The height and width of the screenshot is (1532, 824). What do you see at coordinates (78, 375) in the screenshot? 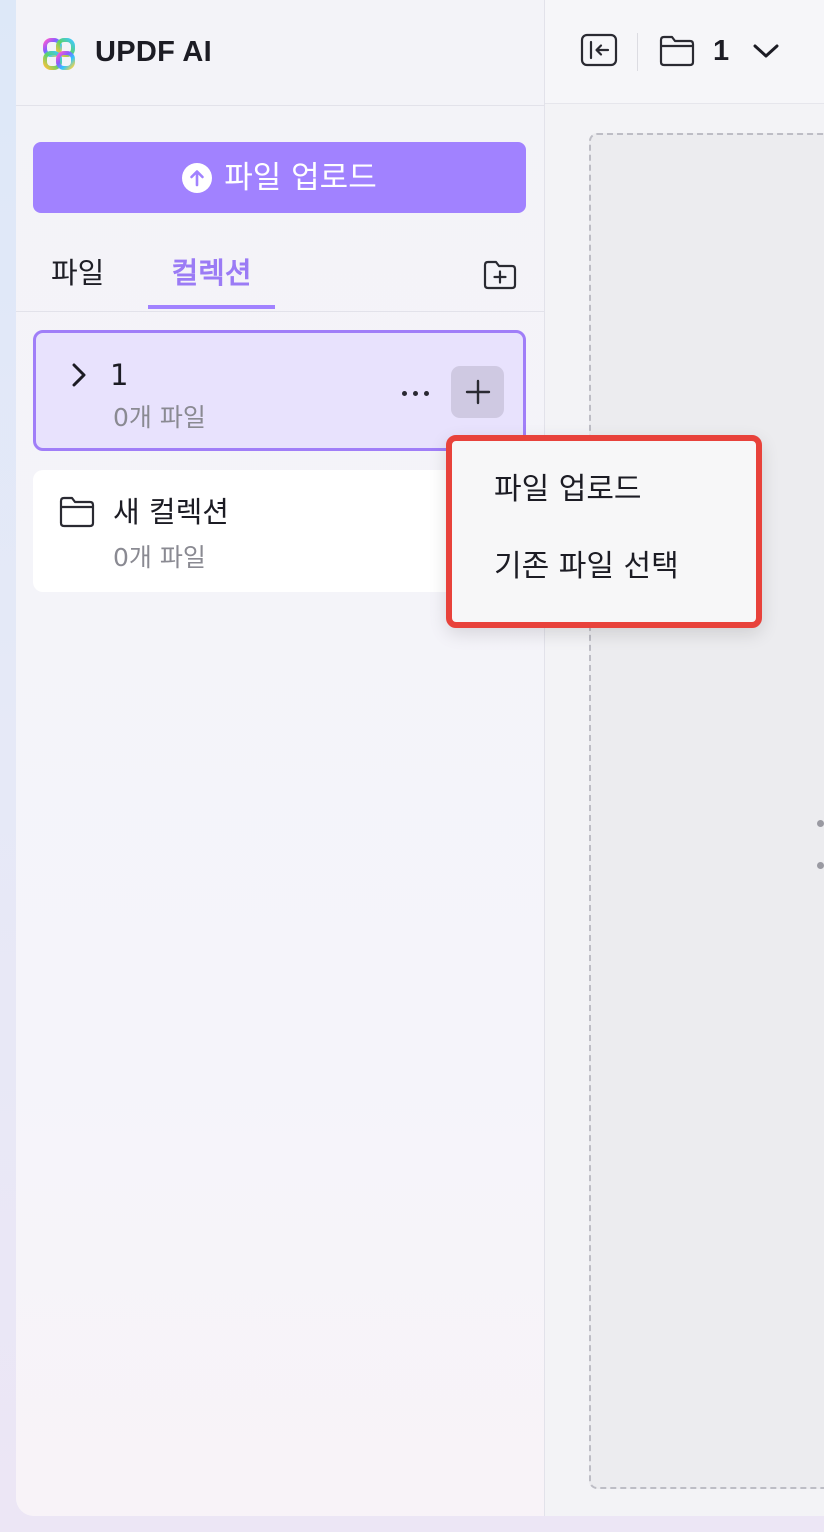
I see `chevron-right-icon` at bounding box center [78, 375].